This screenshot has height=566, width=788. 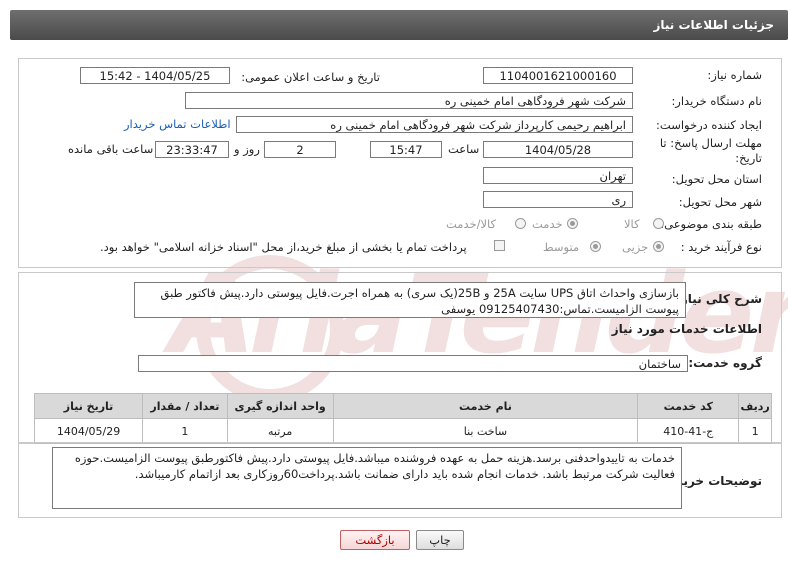 I want to click on description-label: شرح کلی نیاز:, so click(x=719, y=299).